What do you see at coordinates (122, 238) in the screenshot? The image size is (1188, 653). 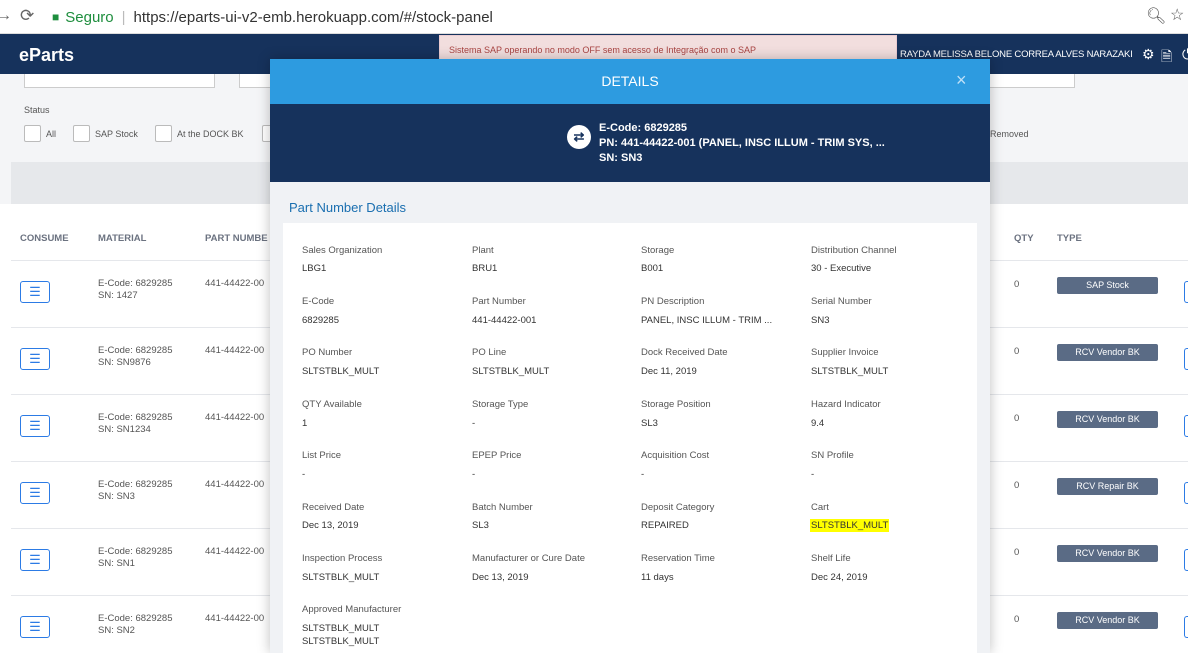 I see `column-header: MATERIAL` at bounding box center [122, 238].